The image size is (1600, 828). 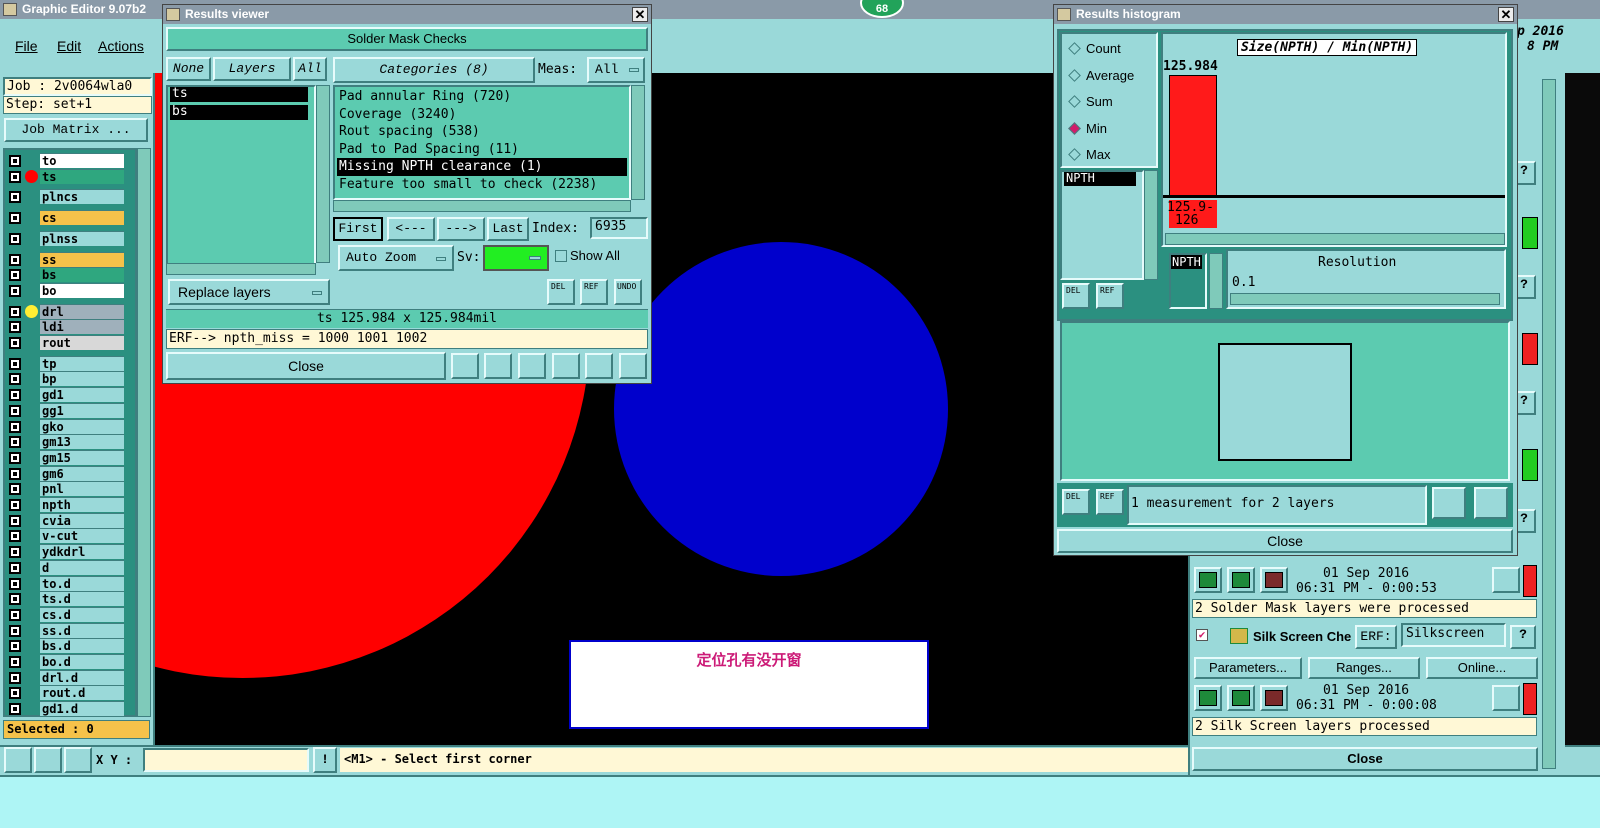 I want to click on measure-icon, so click(x=48, y=760).